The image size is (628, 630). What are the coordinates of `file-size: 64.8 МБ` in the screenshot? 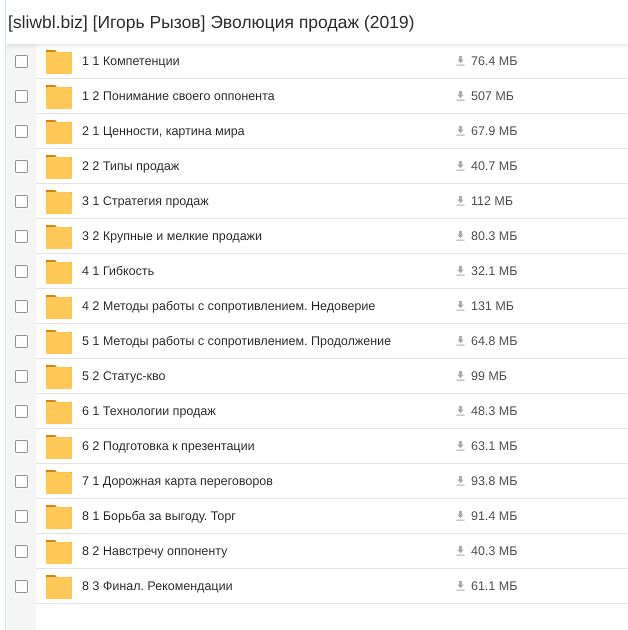 It's located at (494, 341).